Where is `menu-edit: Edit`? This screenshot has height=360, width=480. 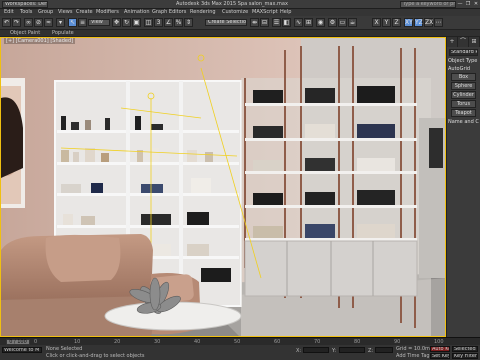 menu-edit: Edit is located at coordinates (9, 12).